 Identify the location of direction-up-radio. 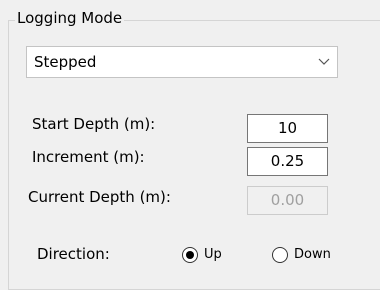
(190, 255).